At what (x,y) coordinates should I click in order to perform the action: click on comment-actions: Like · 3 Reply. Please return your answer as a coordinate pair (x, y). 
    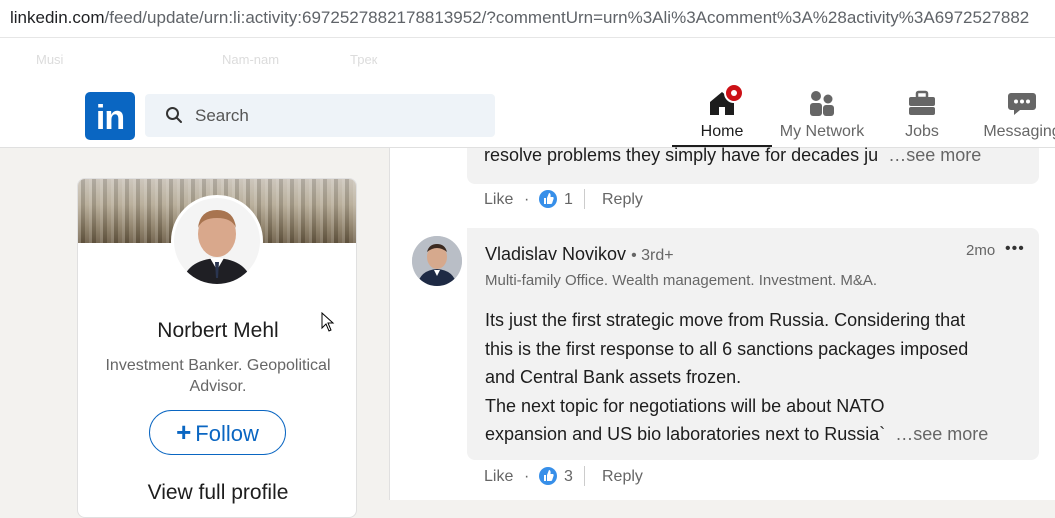
    Looking at the image, I should click on (584, 478).